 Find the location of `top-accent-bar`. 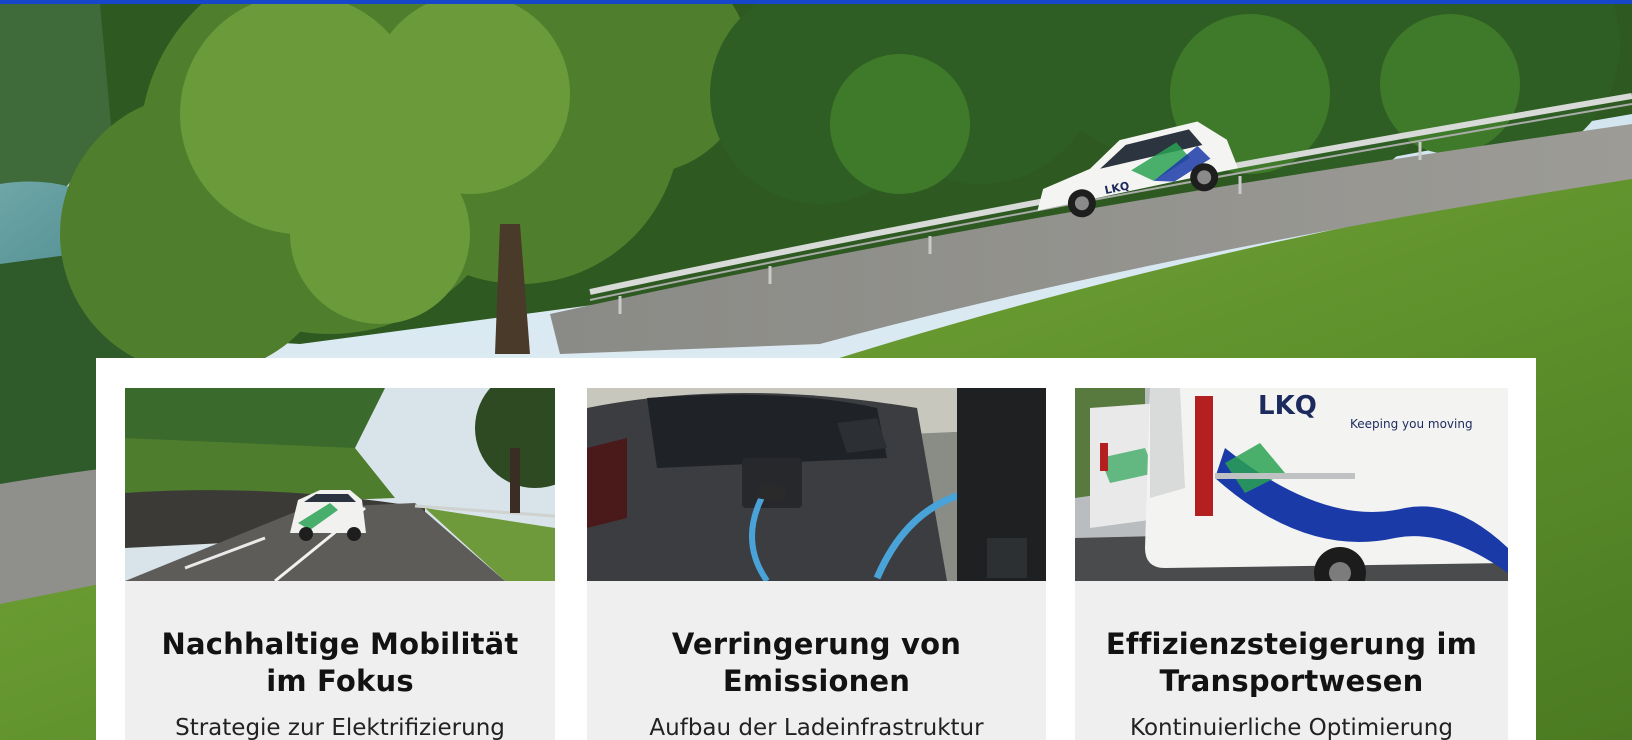

top-accent-bar is located at coordinates (816, 2).